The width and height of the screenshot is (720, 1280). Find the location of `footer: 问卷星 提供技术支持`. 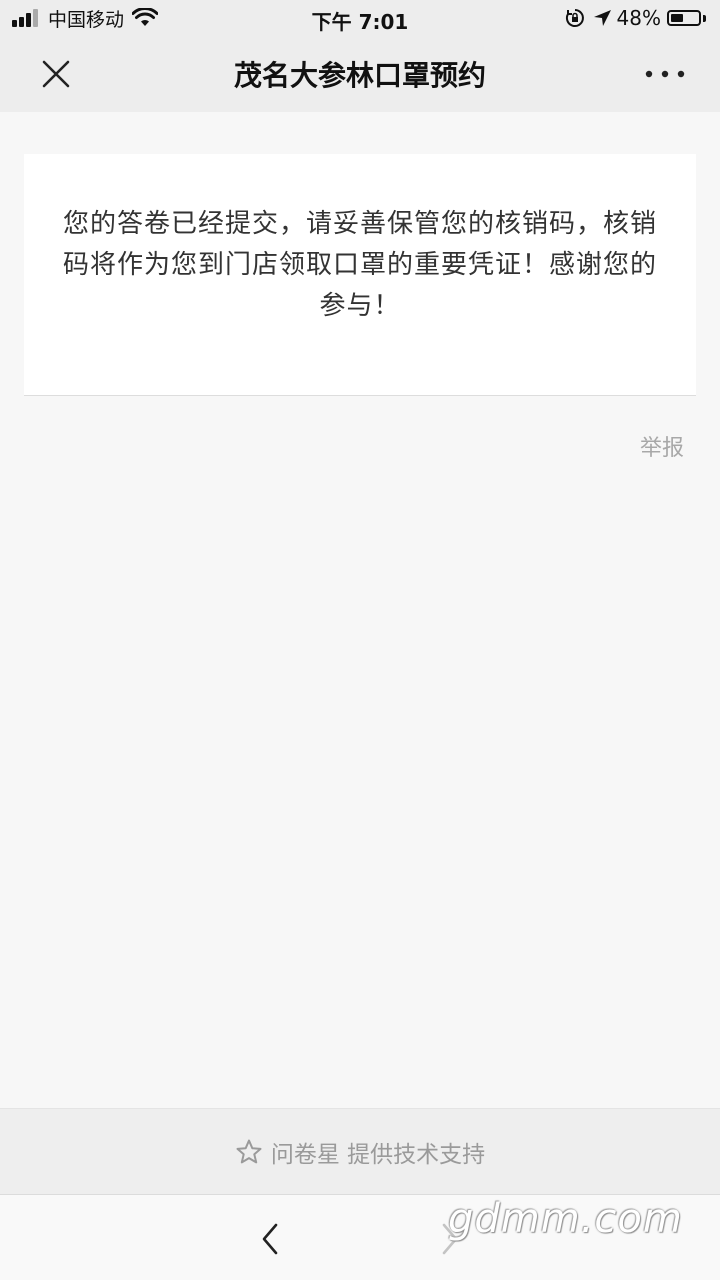

footer: 问卷星 提供技术支持 is located at coordinates (360, 1151).